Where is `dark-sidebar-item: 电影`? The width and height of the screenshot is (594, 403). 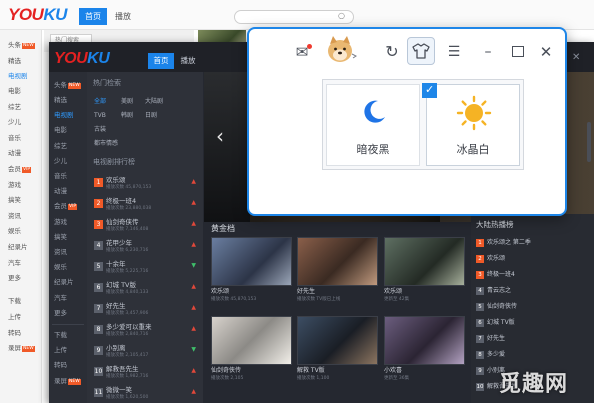
dark-sidebar-item: 电影 is located at coordinates (60, 130).